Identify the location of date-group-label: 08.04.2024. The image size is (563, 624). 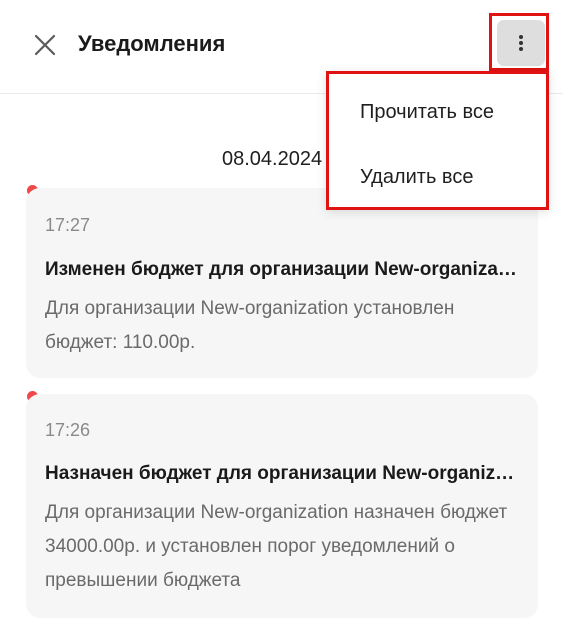
(272, 159).